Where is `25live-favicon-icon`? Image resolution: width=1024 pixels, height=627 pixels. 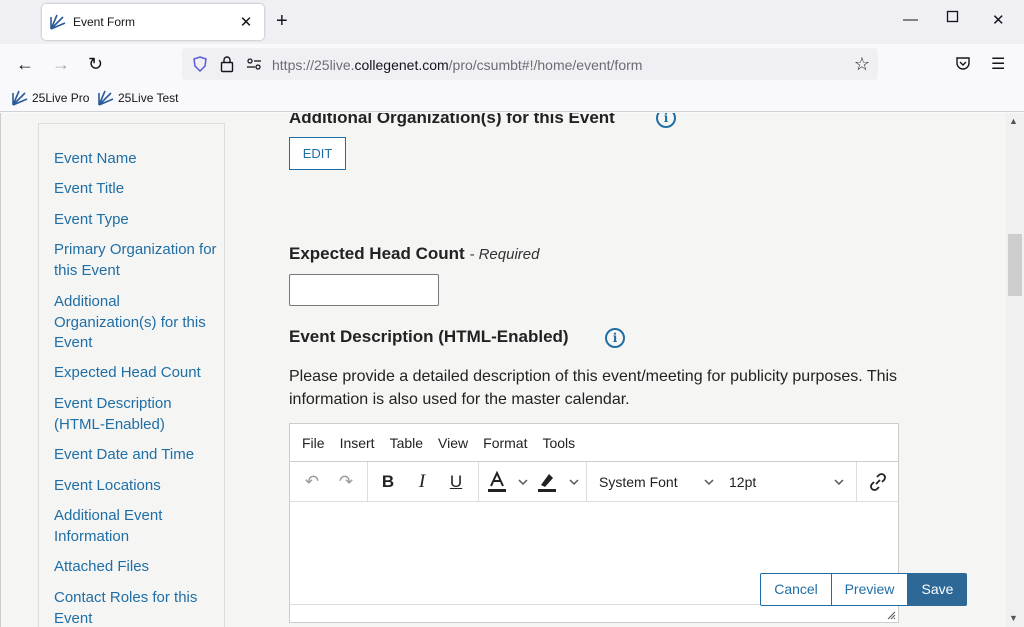 25live-favicon-icon is located at coordinates (58, 22).